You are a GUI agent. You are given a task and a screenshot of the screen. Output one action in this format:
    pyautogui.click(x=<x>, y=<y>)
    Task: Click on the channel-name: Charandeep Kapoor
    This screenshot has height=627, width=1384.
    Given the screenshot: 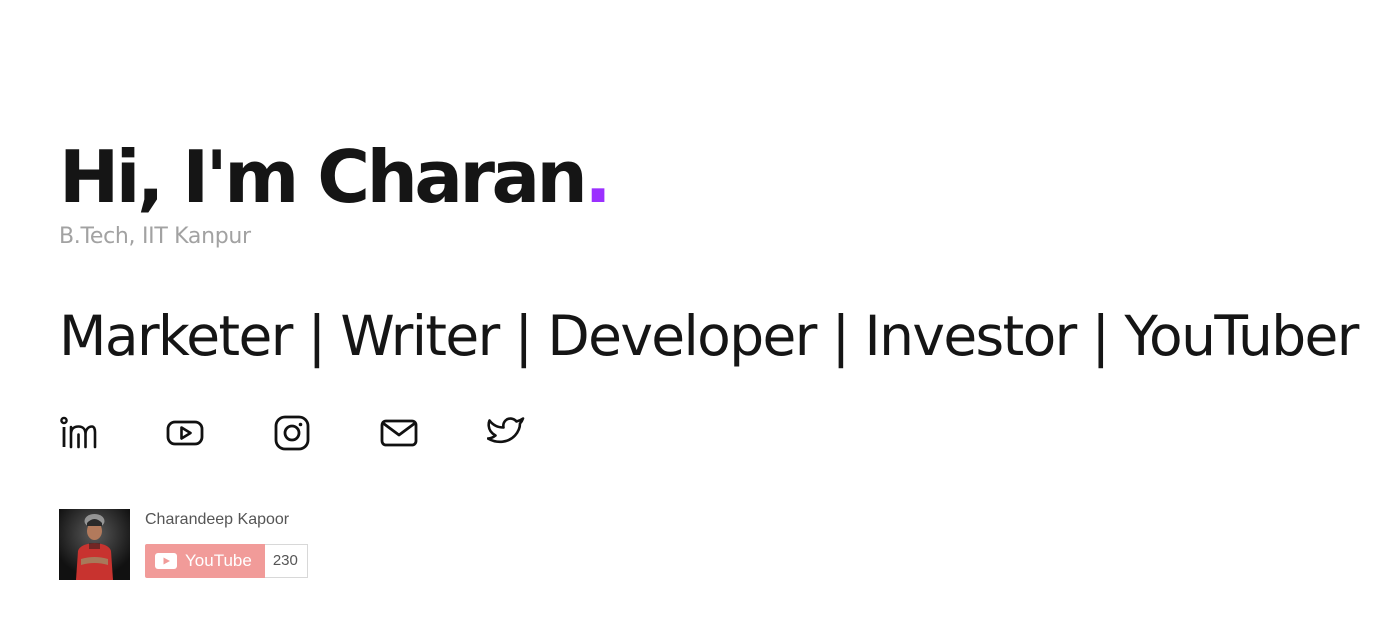 What is the action you would take?
    pyautogui.click(x=226, y=520)
    